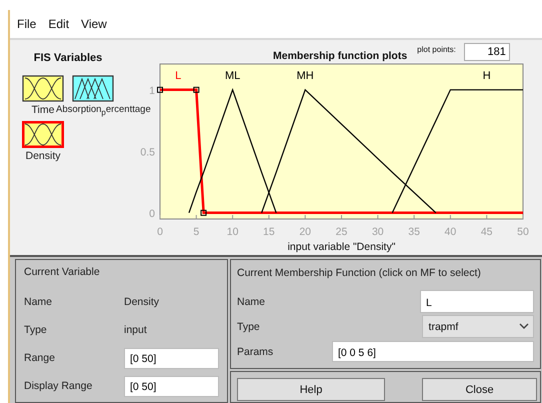 The height and width of the screenshot is (403, 542). Describe the element at coordinates (305, 76) in the screenshot. I see `curve-label: MH` at that location.